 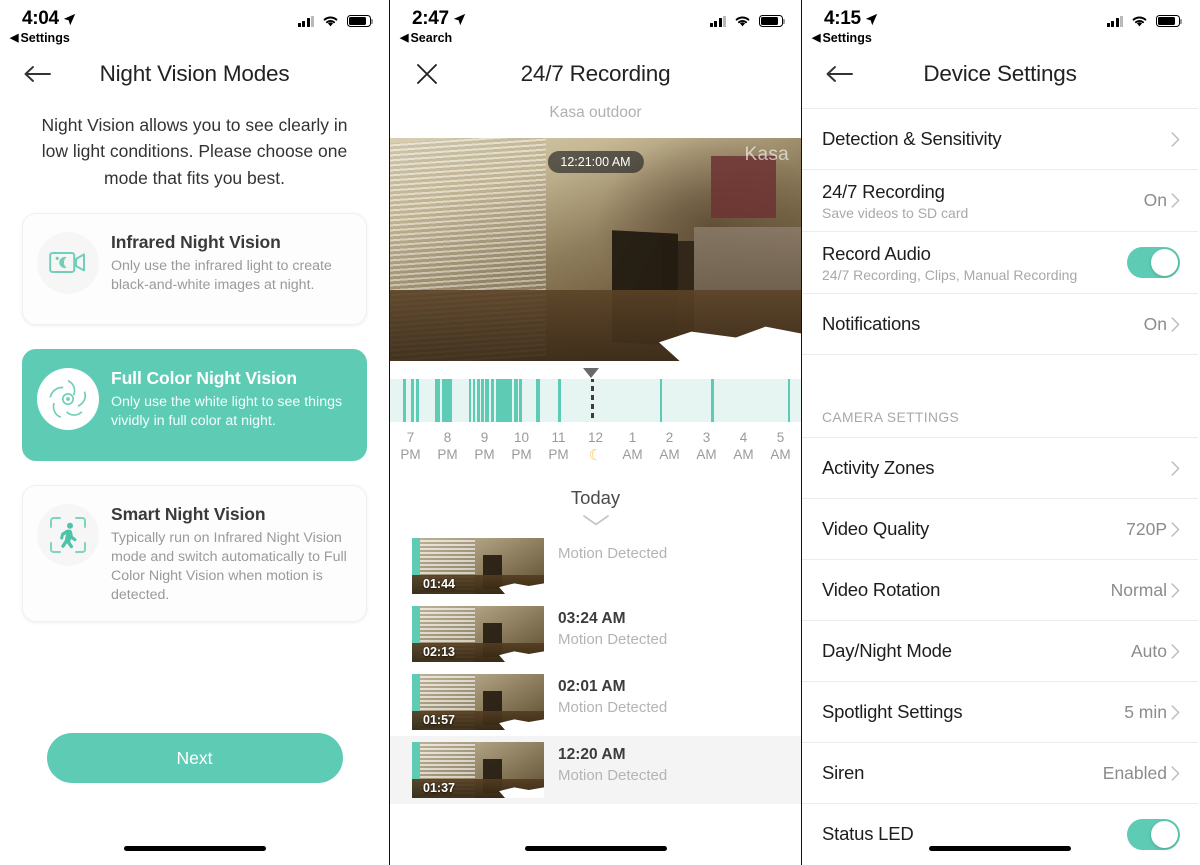 I want to click on settings-row-subtitle: 24/7 Recording, Clips, Manual Recording, so click(x=950, y=274).